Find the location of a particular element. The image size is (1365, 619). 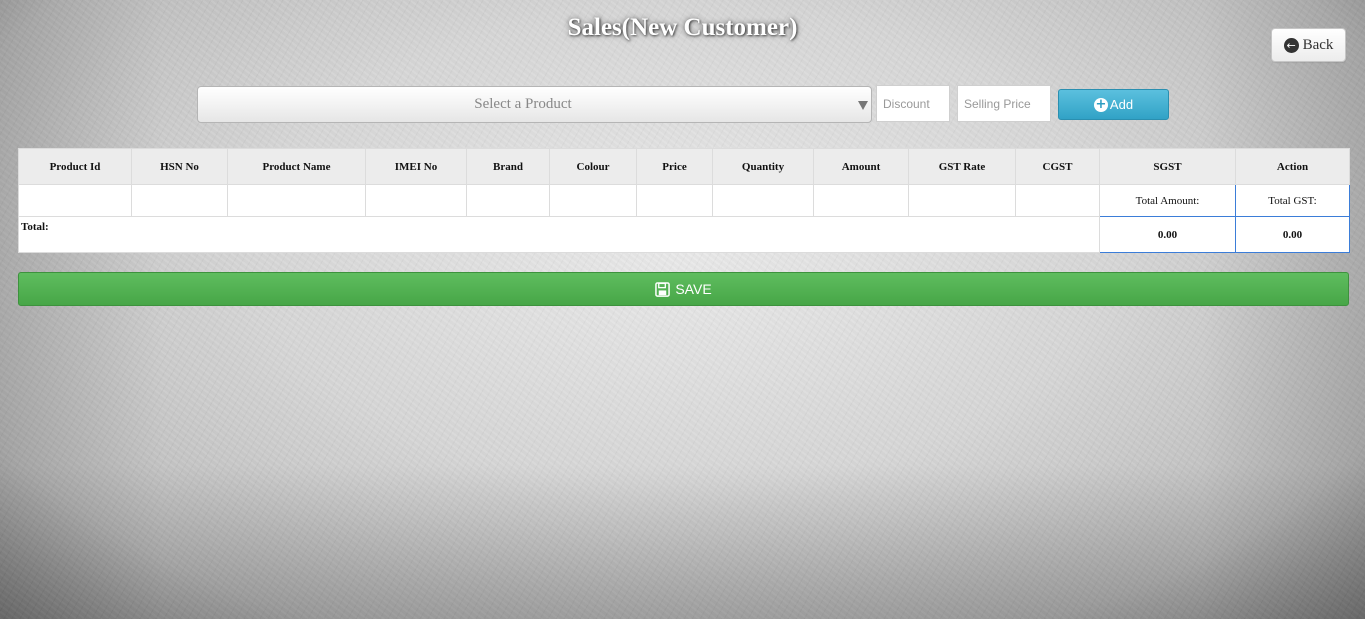

product-select: Select a Product is located at coordinates (534, 104).